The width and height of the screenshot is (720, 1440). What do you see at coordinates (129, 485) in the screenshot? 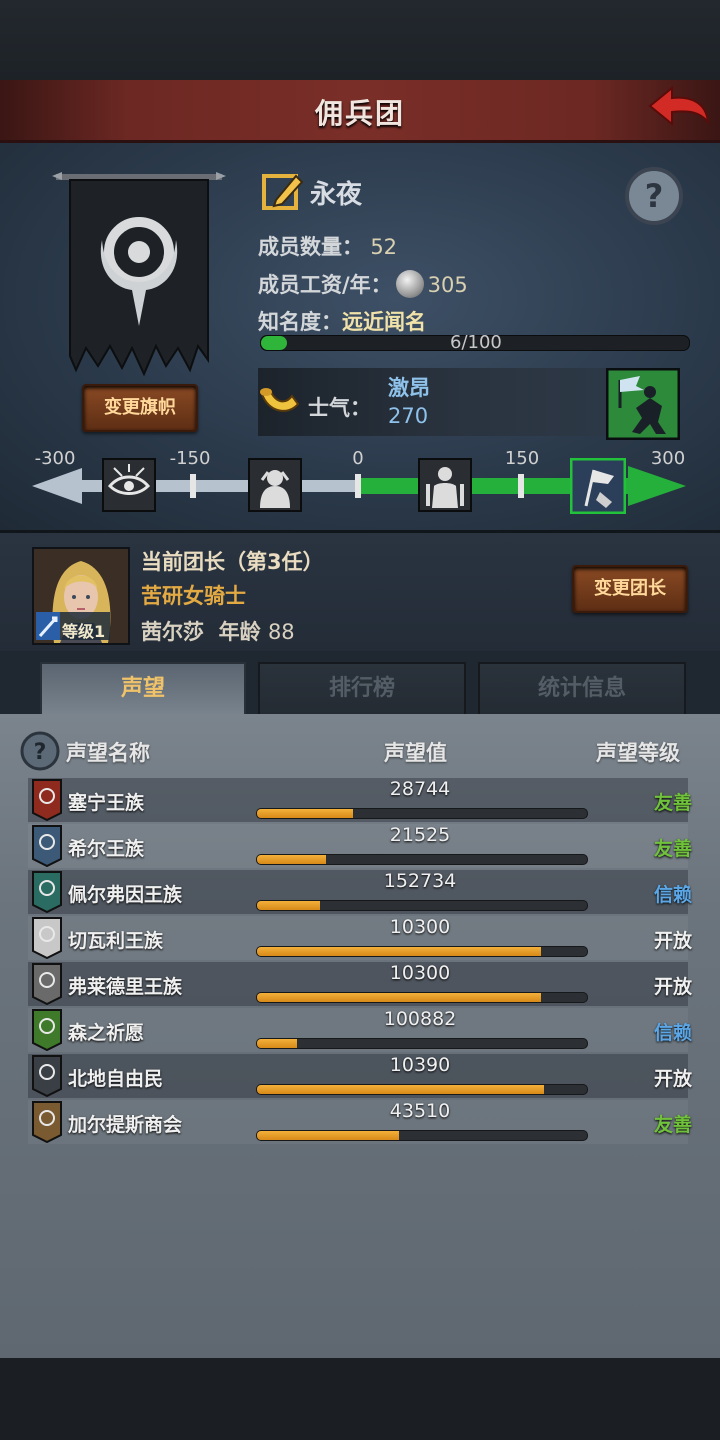
I see `despair-eye-icon` at bounding box center [129, 485].